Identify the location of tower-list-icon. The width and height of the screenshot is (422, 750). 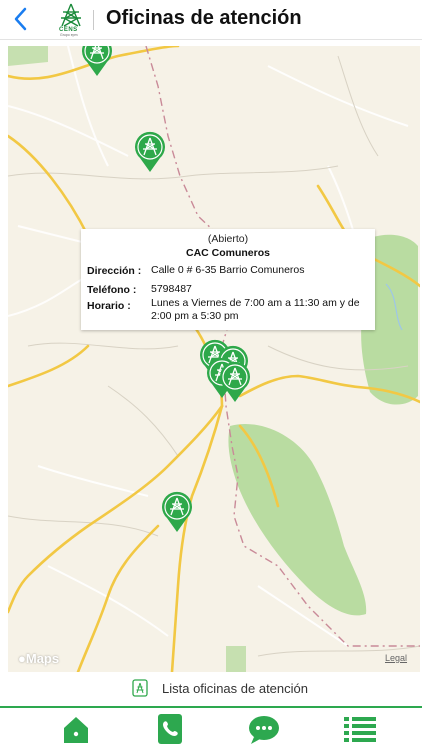
(140, 688).